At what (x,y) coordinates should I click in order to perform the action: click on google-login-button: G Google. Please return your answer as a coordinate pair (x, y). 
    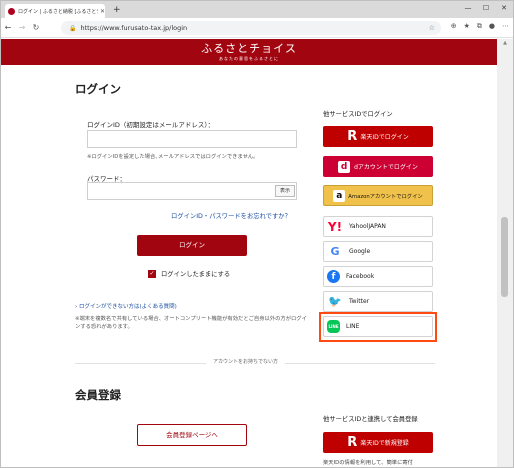
    Looking at the image, I should click on (378, 251).